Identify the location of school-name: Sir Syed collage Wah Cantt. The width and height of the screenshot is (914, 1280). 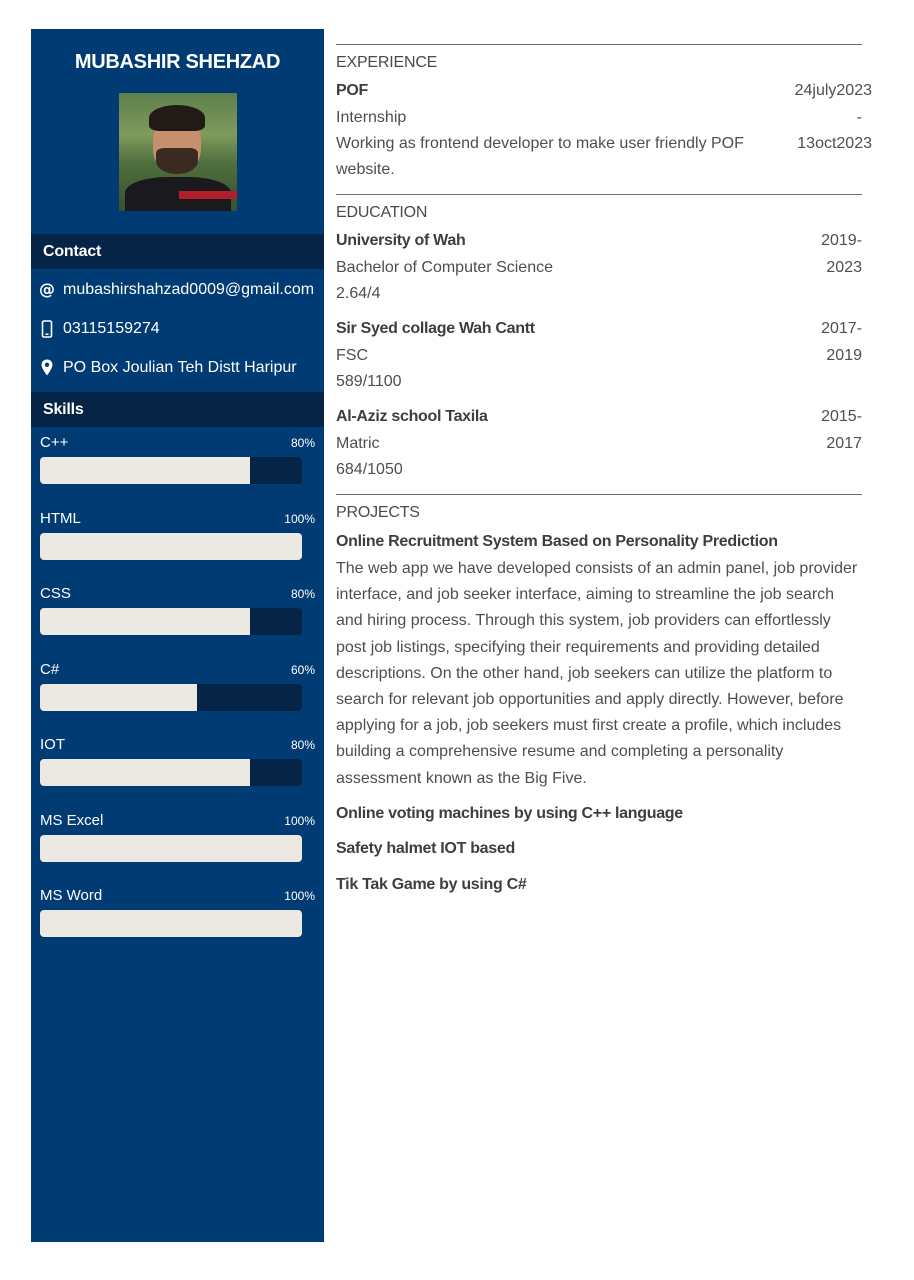
(435, 329).